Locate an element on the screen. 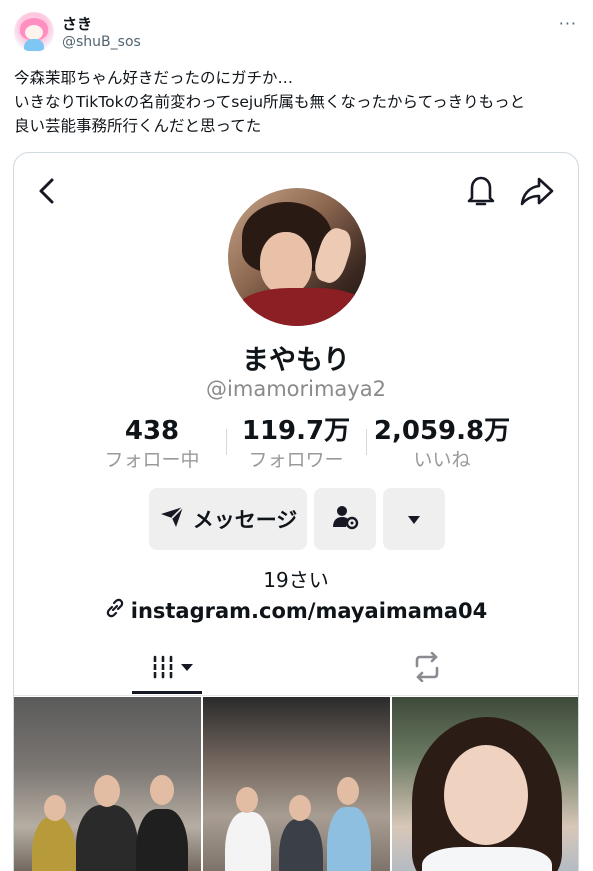  message-button-label: メッセージ is located at coordinates (245, 520).